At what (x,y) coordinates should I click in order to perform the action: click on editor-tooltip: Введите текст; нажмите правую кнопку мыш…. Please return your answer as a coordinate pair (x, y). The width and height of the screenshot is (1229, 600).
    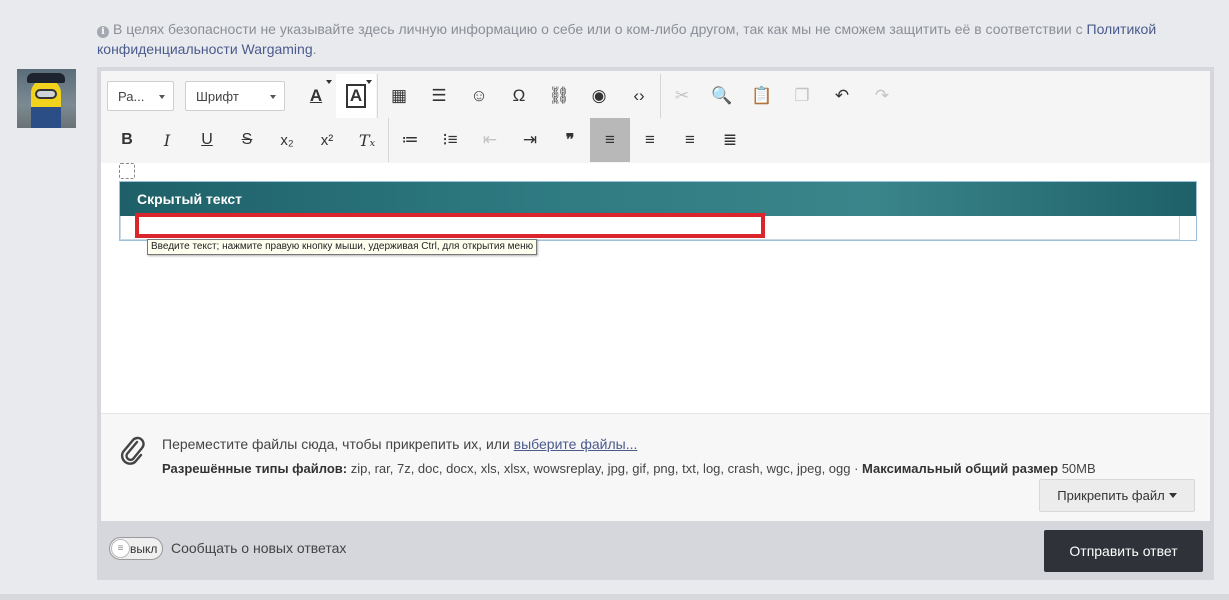
    Looking at the image, I should click on (342, 247).